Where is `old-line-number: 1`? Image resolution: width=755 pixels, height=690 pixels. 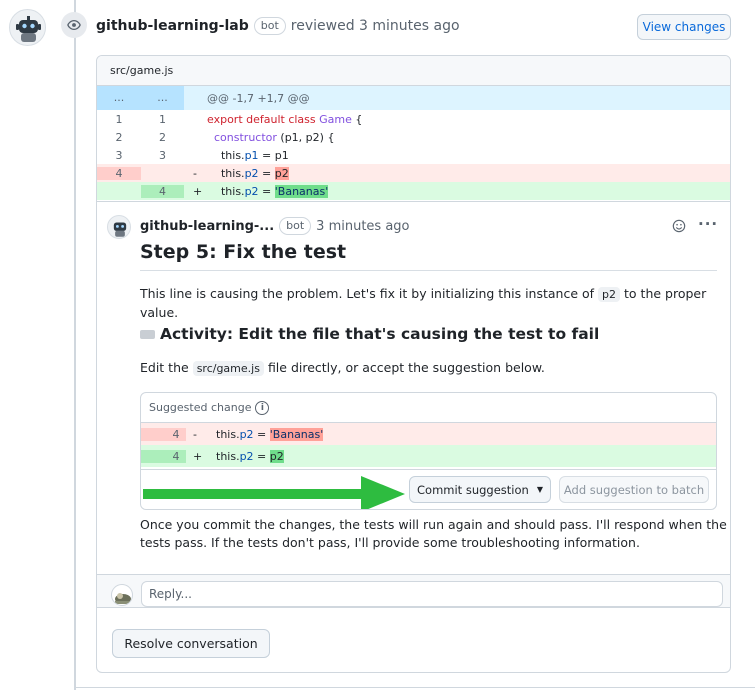
old-line-number: 1 is located at coordinates (119, 119).